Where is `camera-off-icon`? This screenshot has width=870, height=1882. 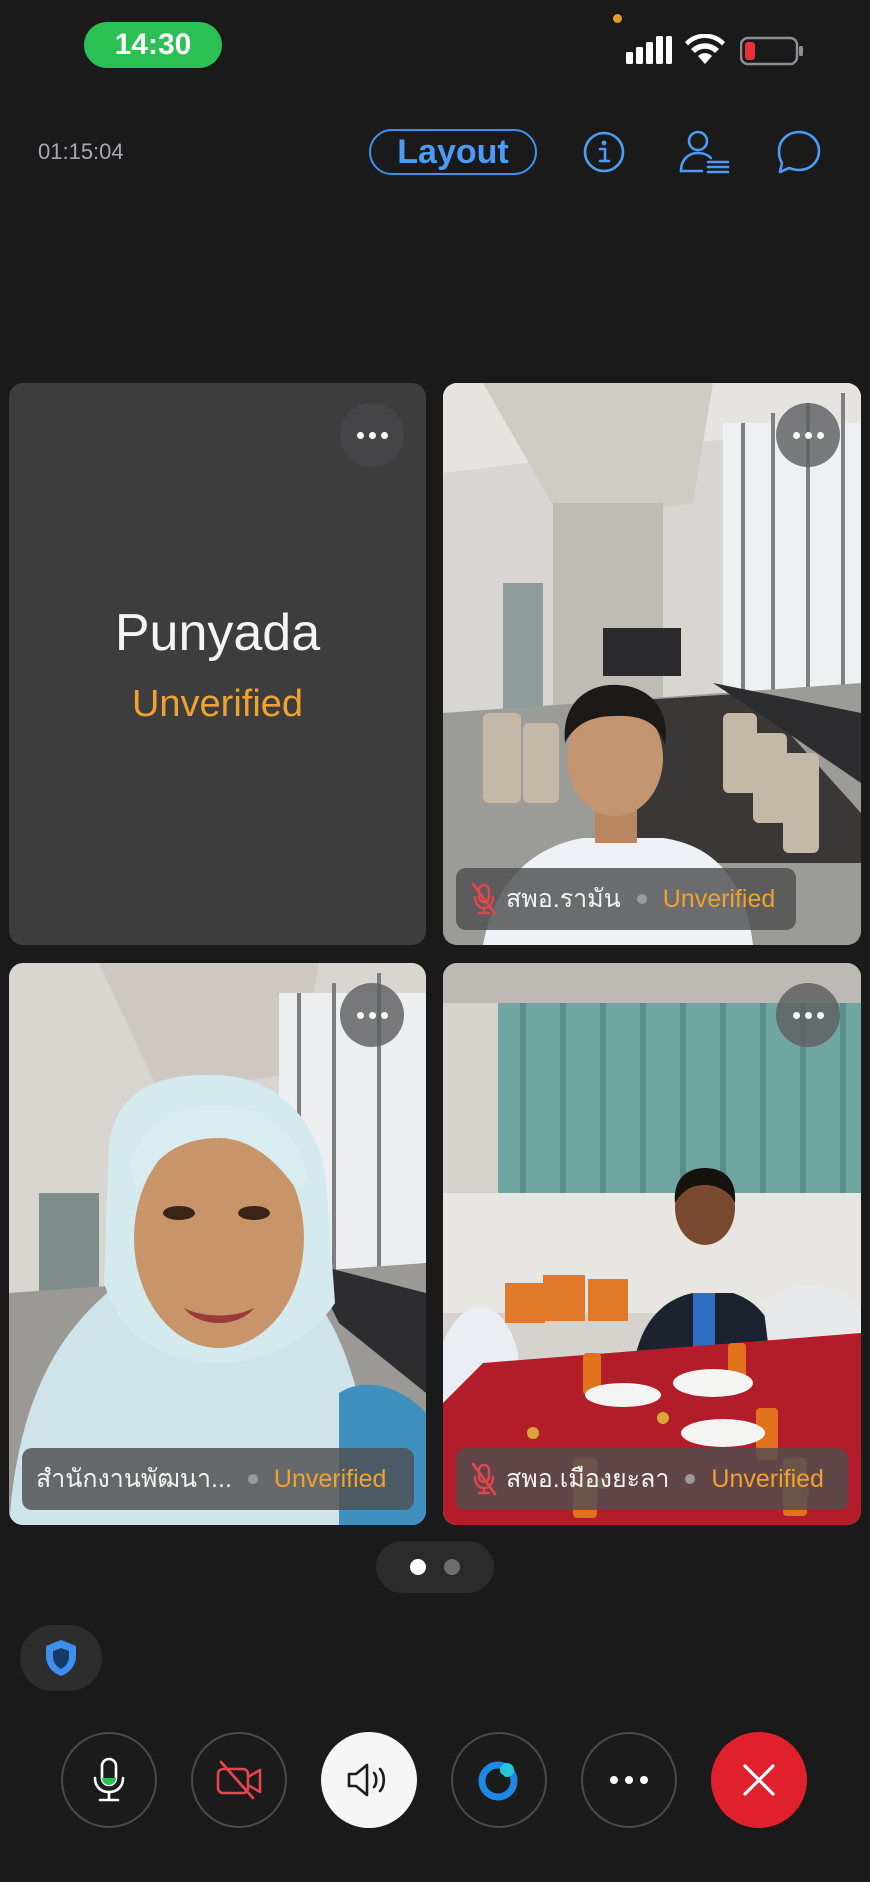
camera-off-icon is located at coordinates (239, 1780).